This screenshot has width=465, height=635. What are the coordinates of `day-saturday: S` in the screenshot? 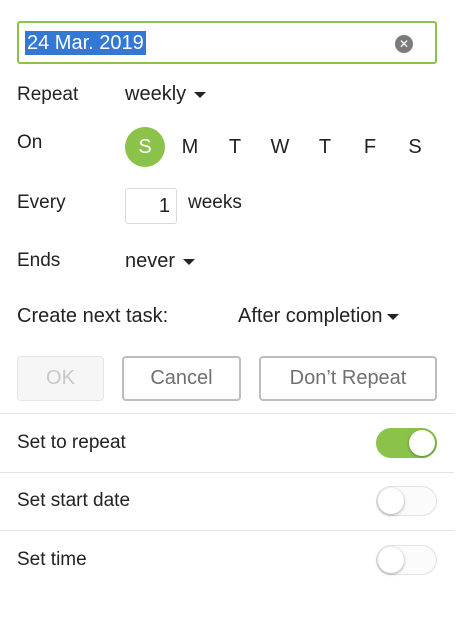 It's located at (415, 147).